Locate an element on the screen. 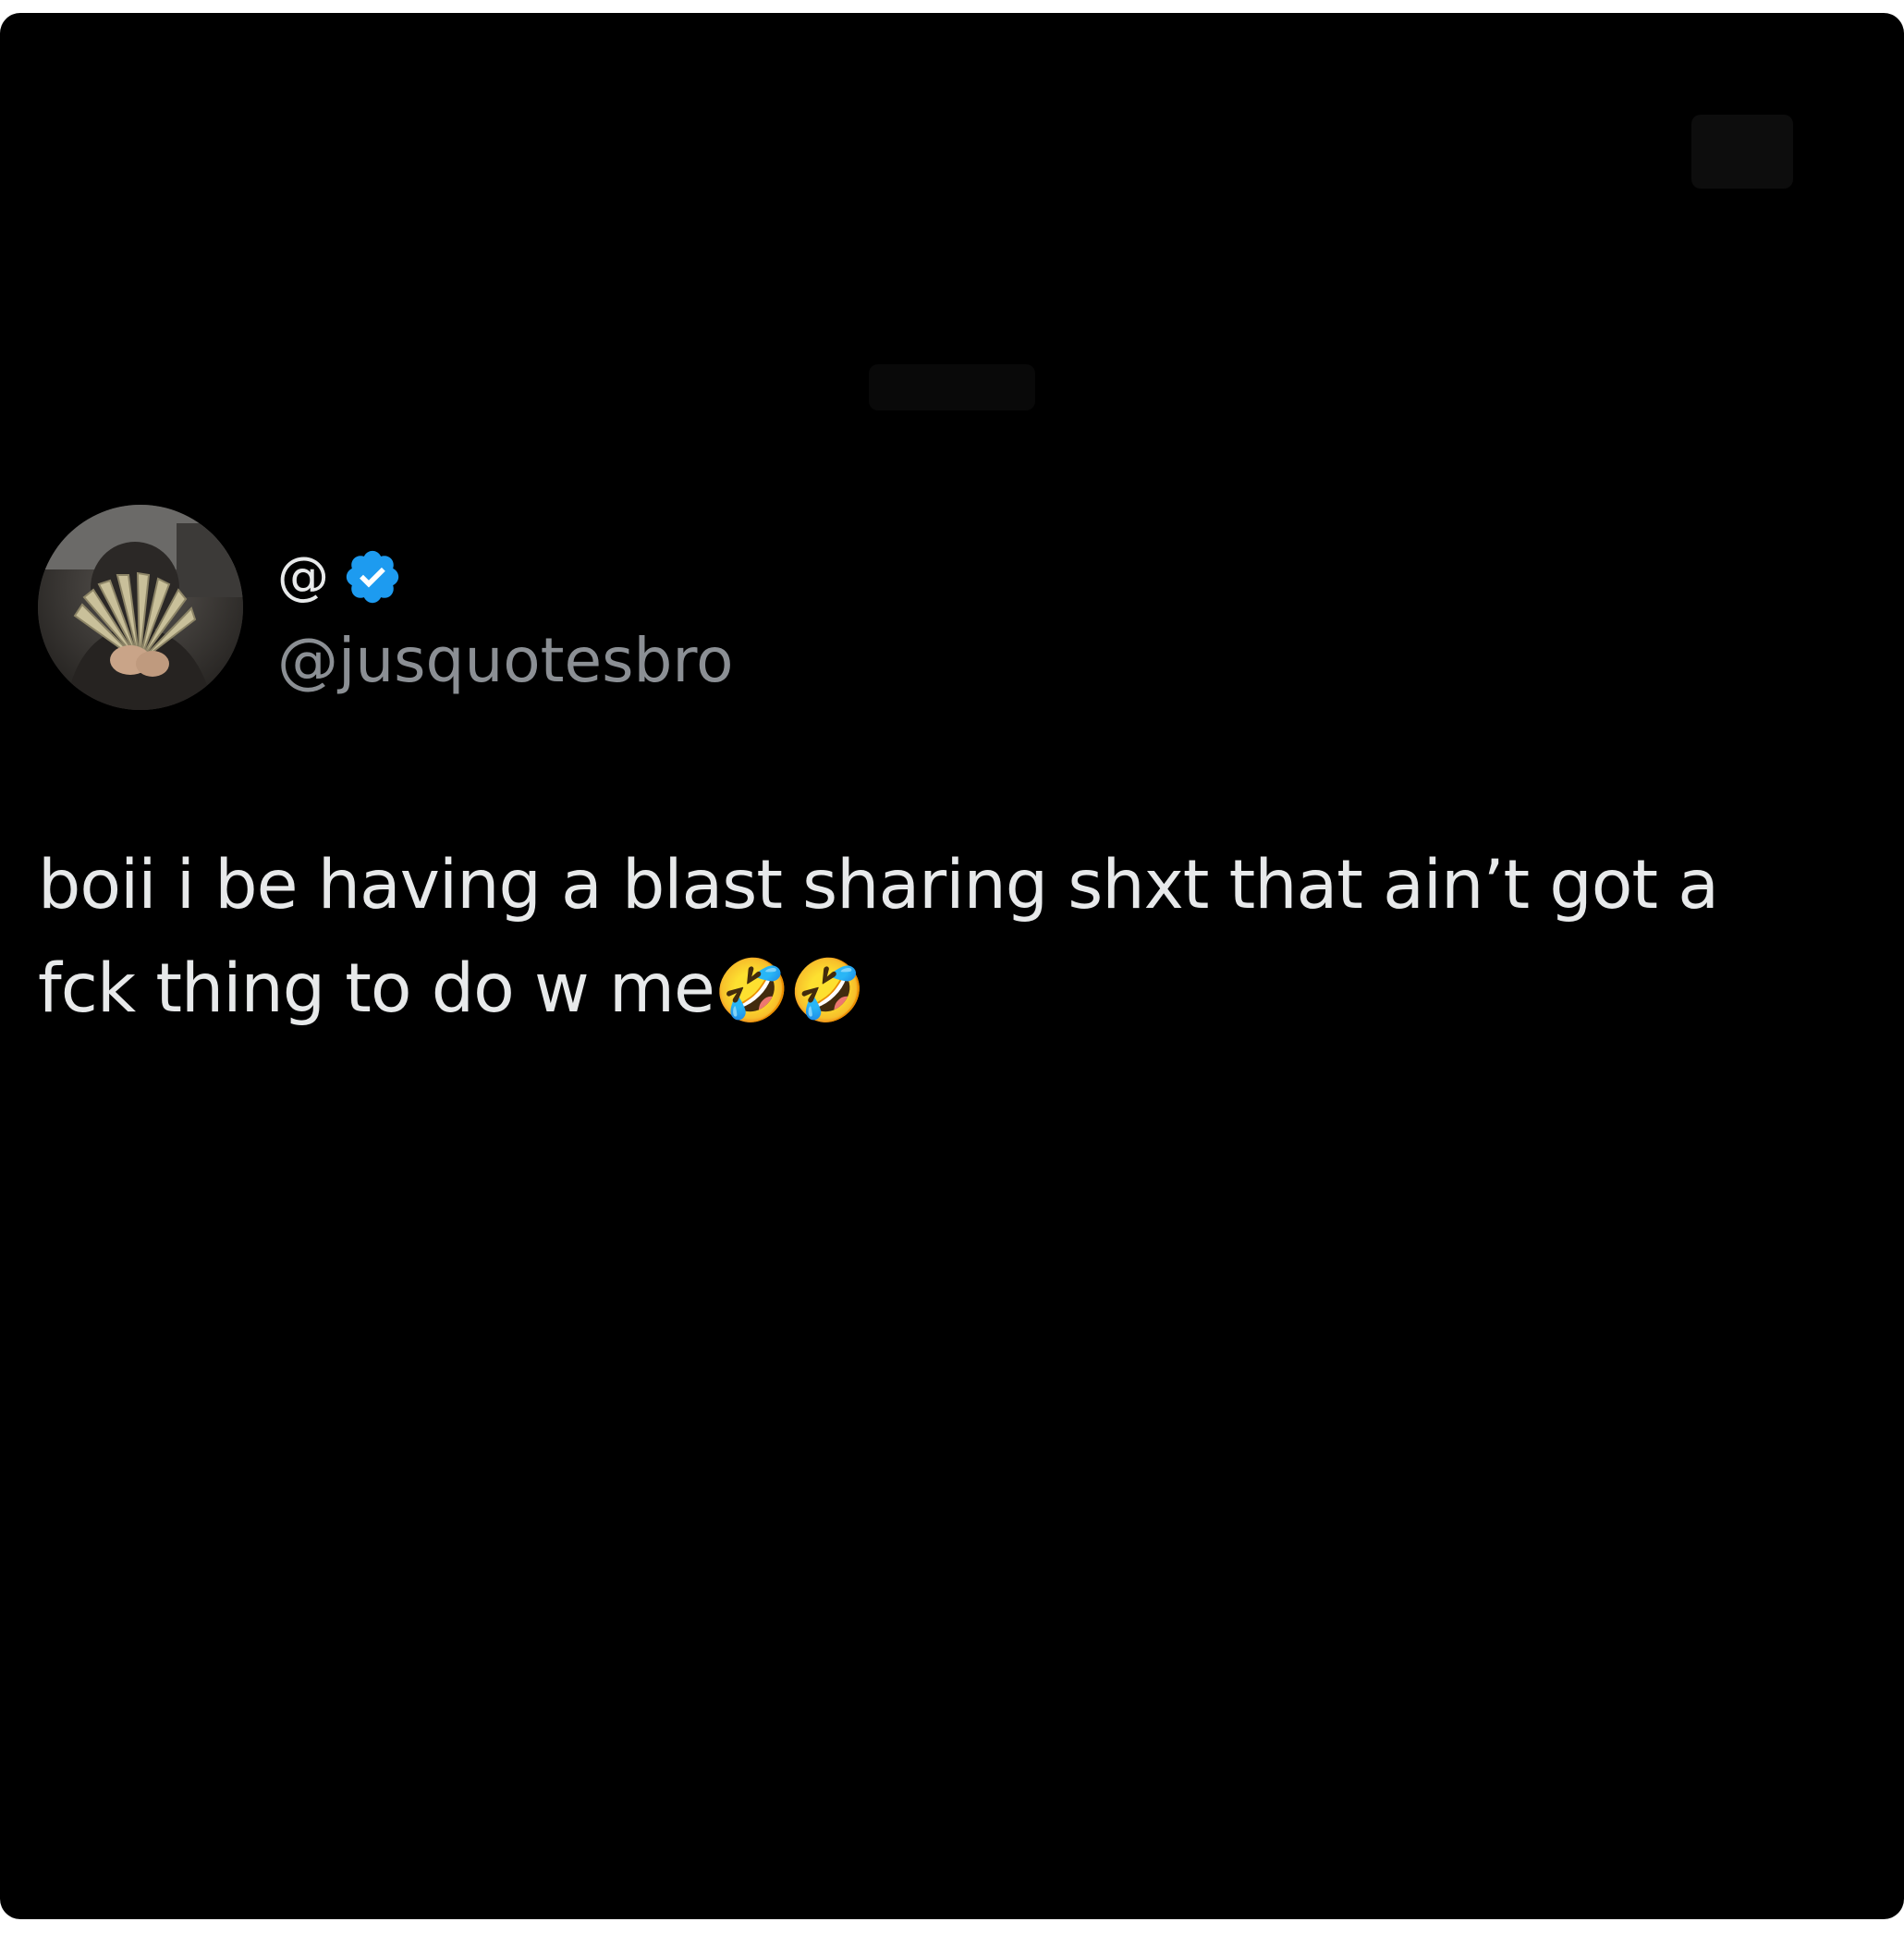  faint-title-artifact is located at coordinates (952, 387).